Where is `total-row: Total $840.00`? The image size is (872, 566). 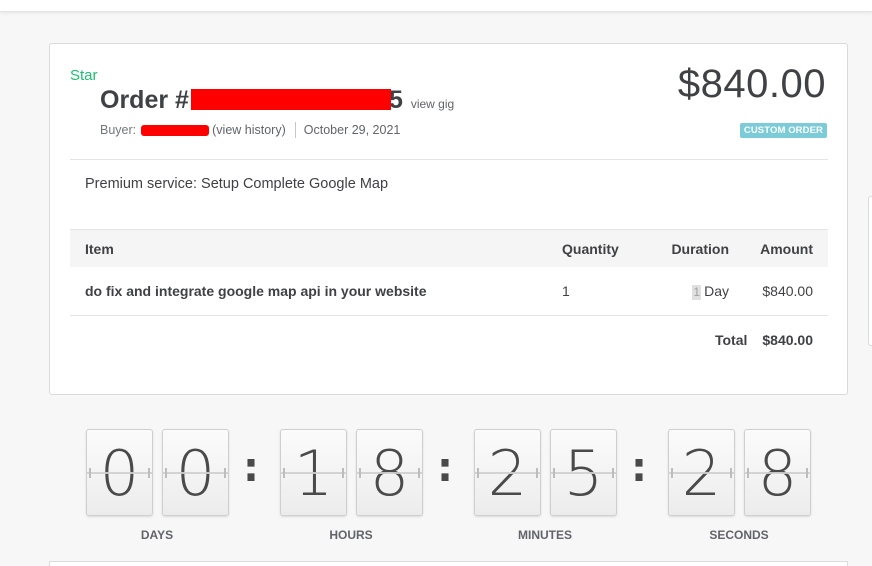
total-row: Total $840.00 is located at coordinates (449, 339).